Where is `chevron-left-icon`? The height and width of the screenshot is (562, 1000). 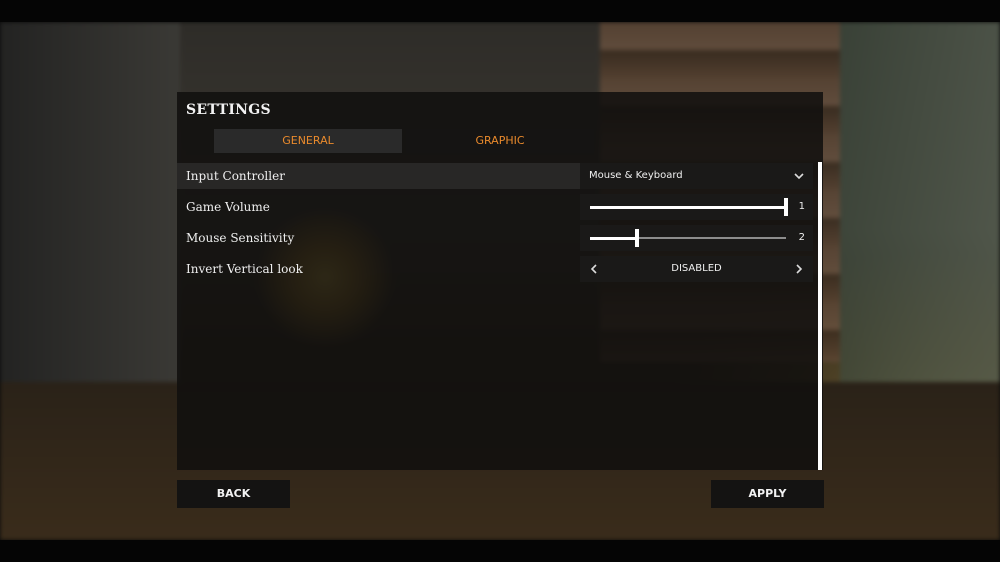 chevron-left-icon is located at coordinates (594, 273).